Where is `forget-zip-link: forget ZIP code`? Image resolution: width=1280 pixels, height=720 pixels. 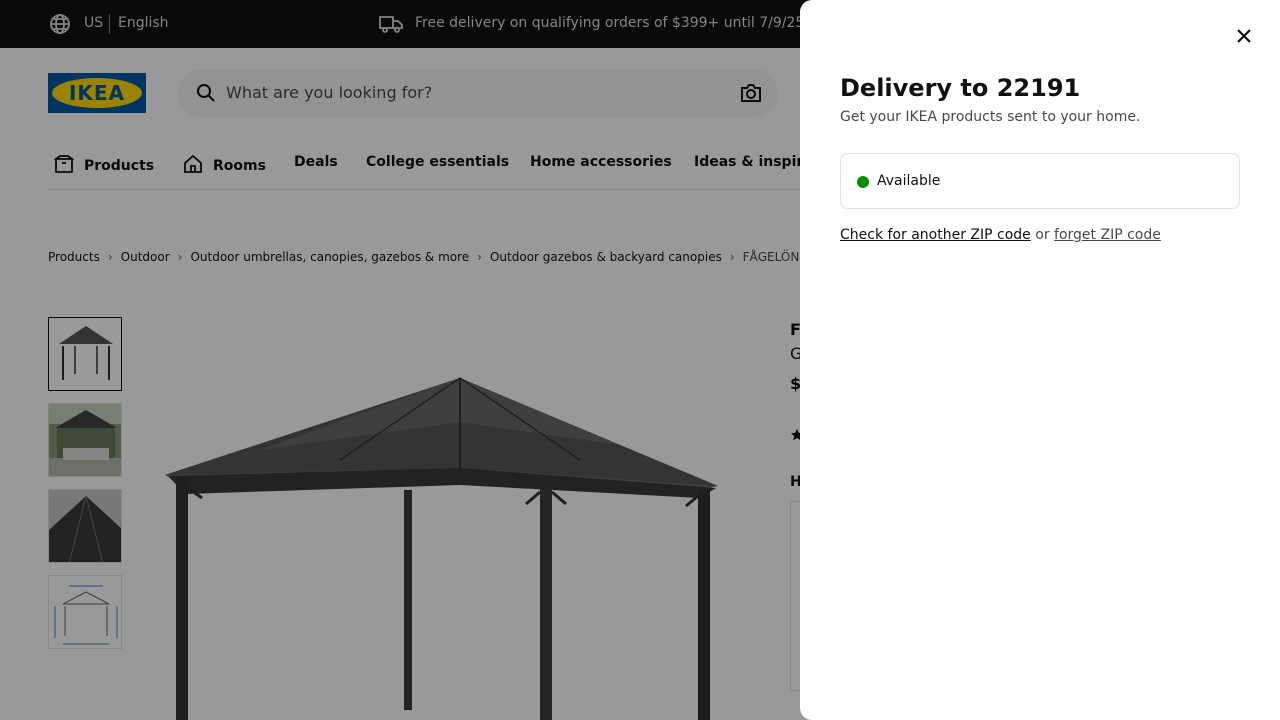 forget-zip-link: forget ZIP code is located at coordinates (1107, 235).